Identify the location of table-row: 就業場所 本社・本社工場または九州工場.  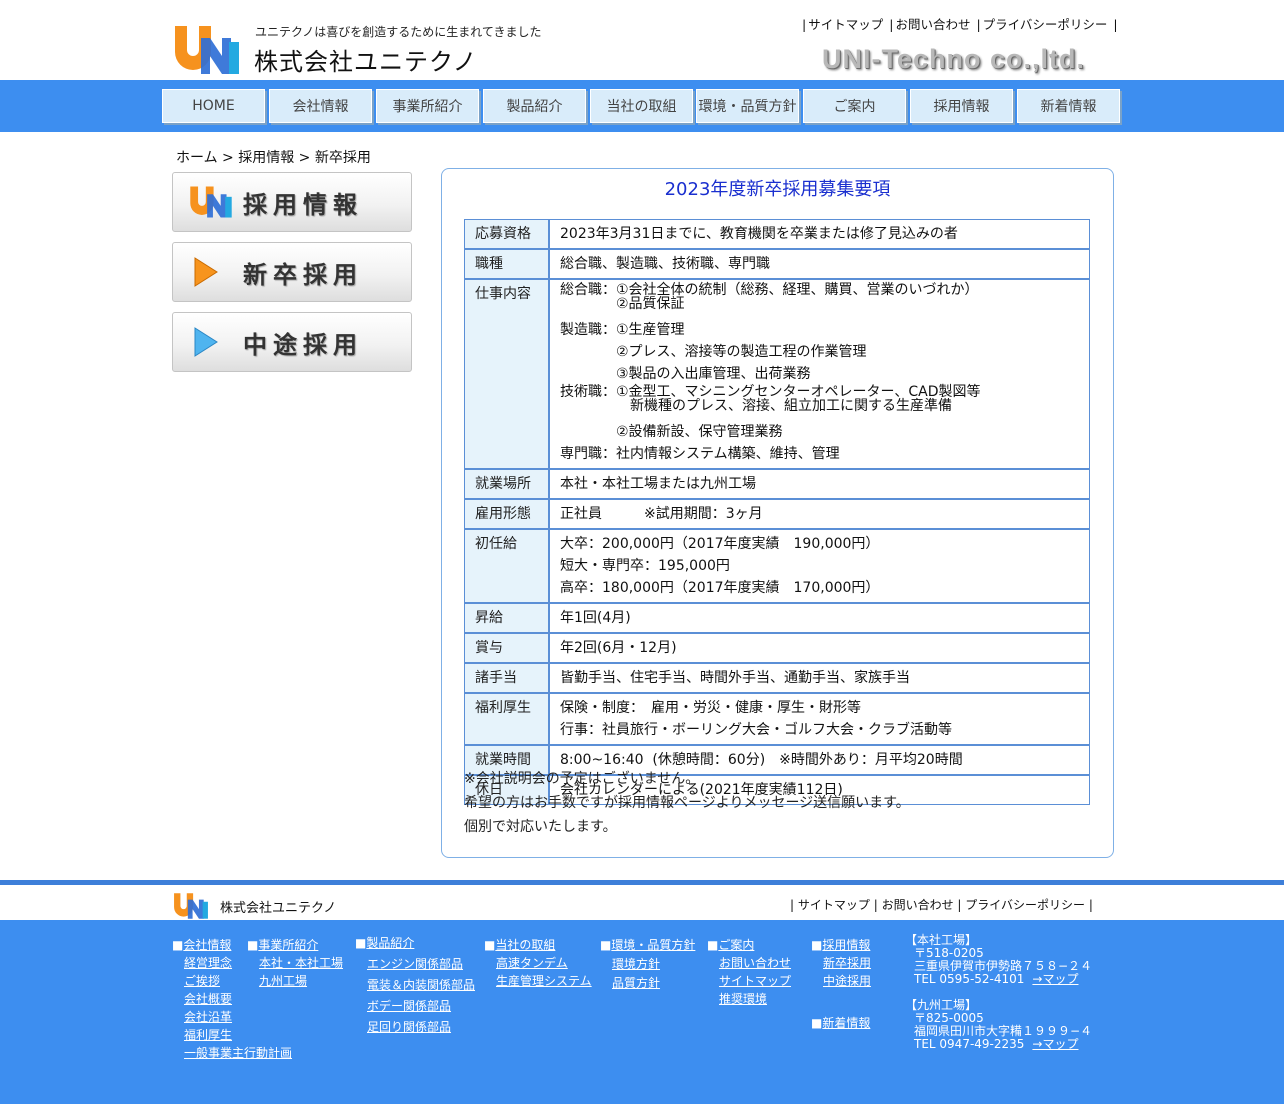
(777, 484).